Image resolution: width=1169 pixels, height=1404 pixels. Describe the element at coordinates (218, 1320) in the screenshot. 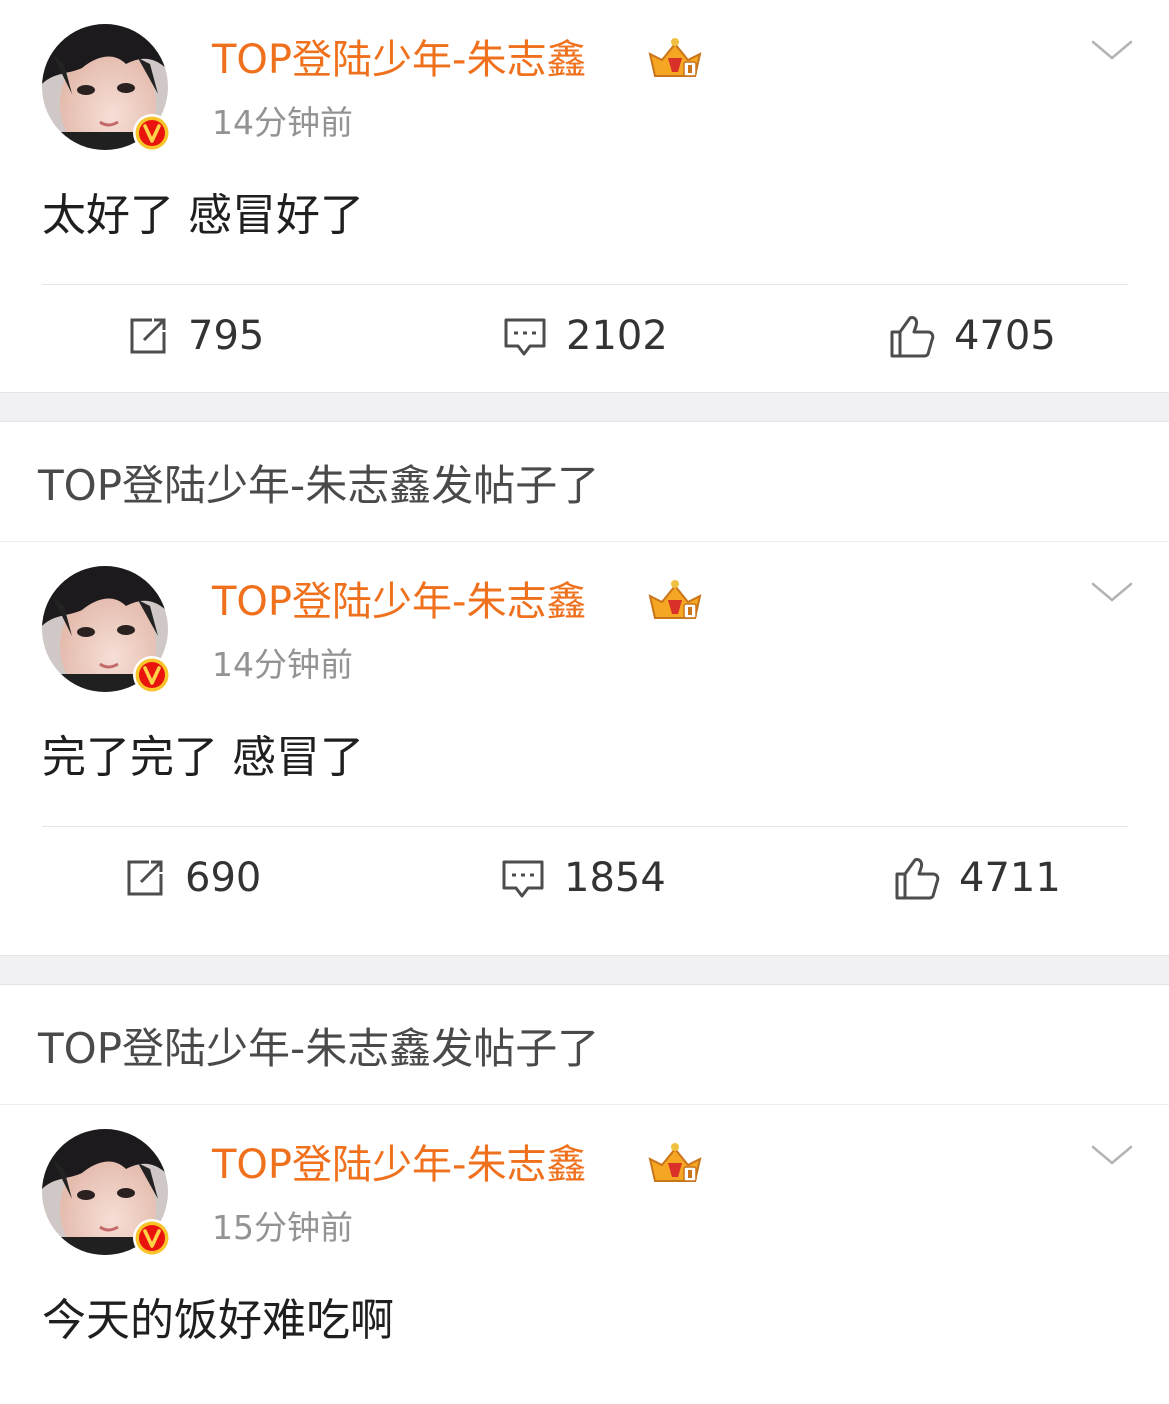

I see `post-text: 今天的饭好难吃啊` at that location.